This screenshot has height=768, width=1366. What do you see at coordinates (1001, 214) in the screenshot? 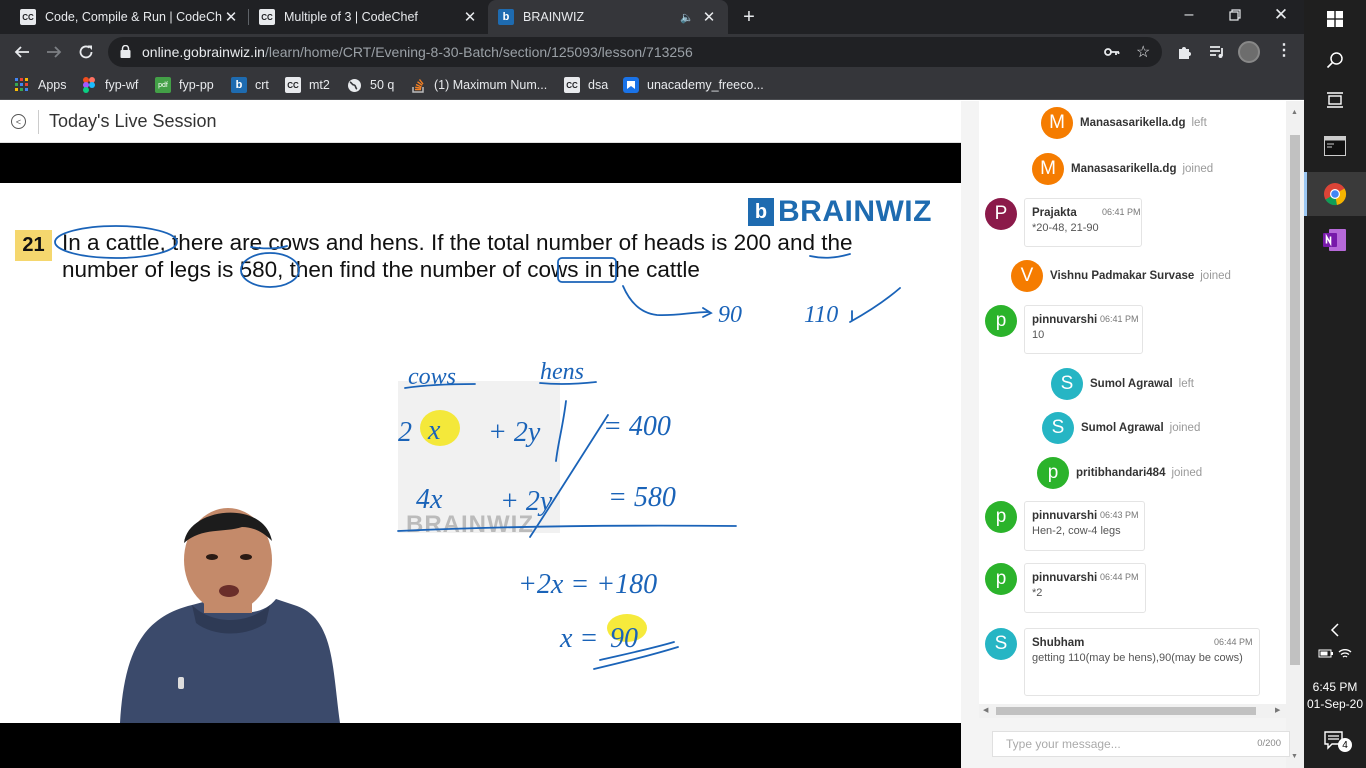
I see `avatar: P` at bounding box center [1001, 214].